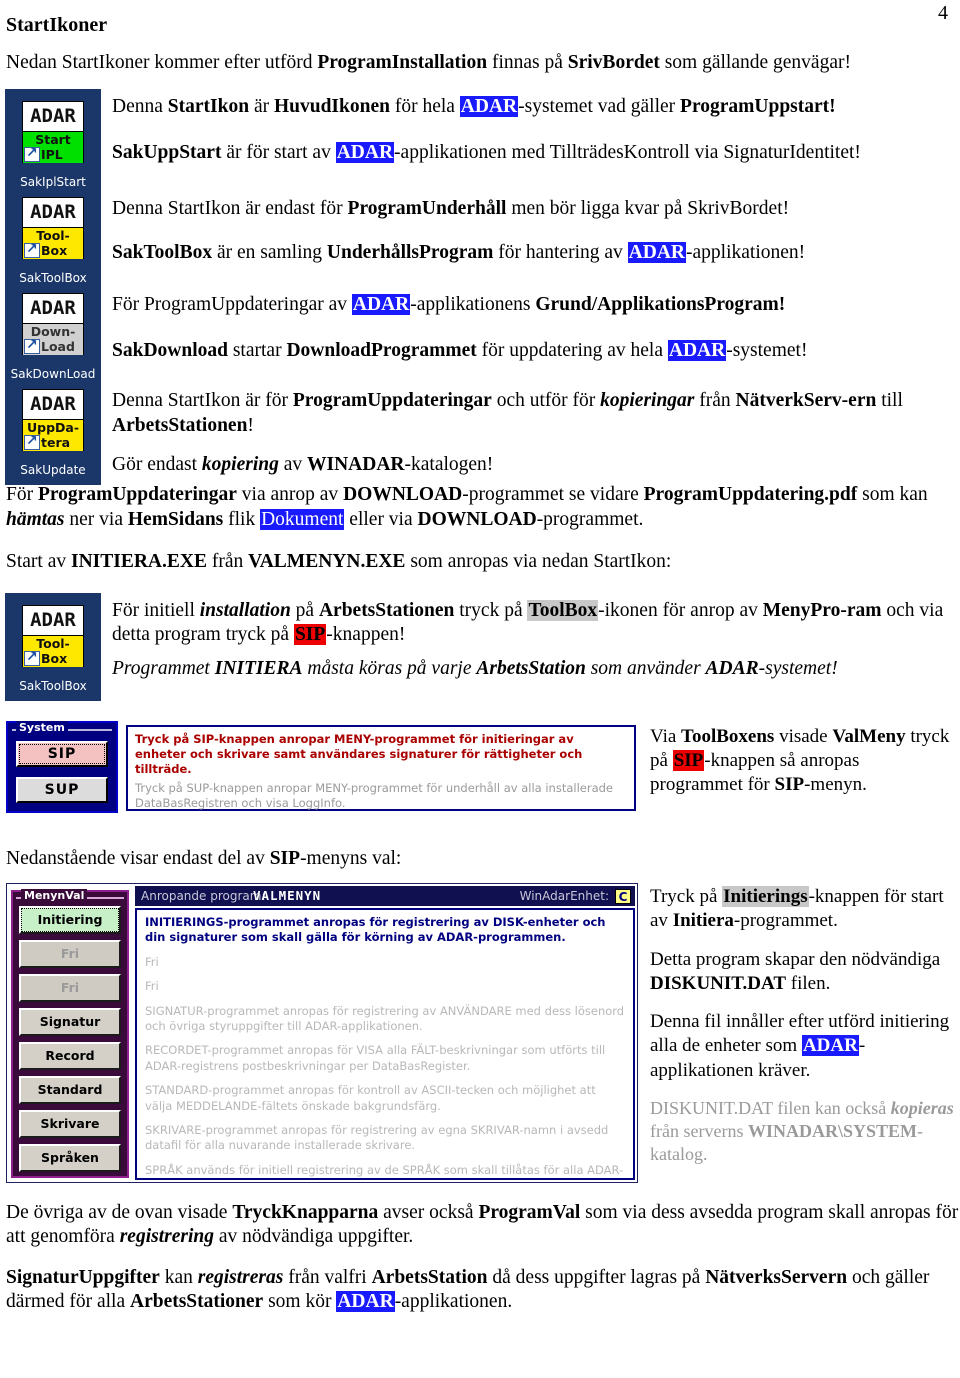 The image size is (960, 1378). What do you see at coordinates (245, 610) in the screenshot?
I see `p-initiell-run-1: installation` at bounding box center [245, 610].